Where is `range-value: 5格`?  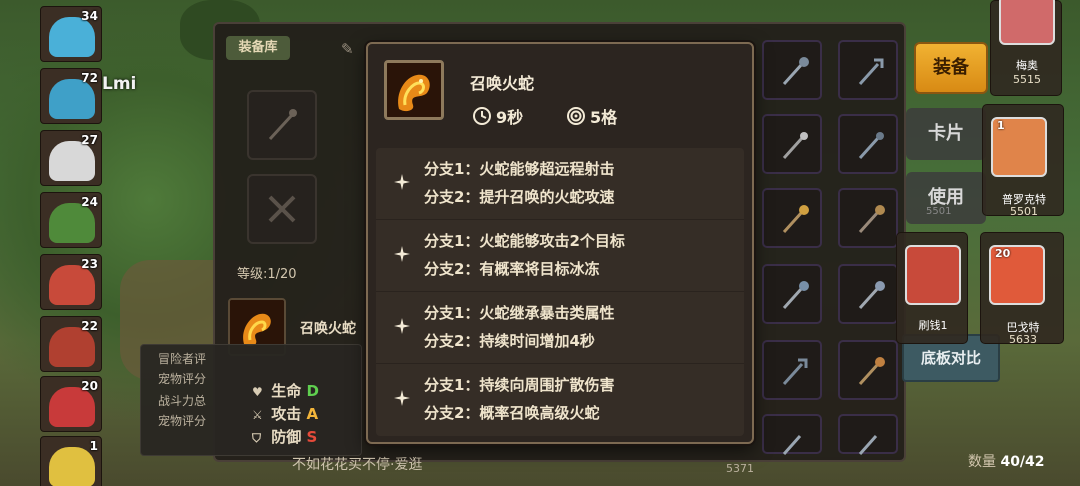
range-value: 5格 is located at coordinates (604, 117).